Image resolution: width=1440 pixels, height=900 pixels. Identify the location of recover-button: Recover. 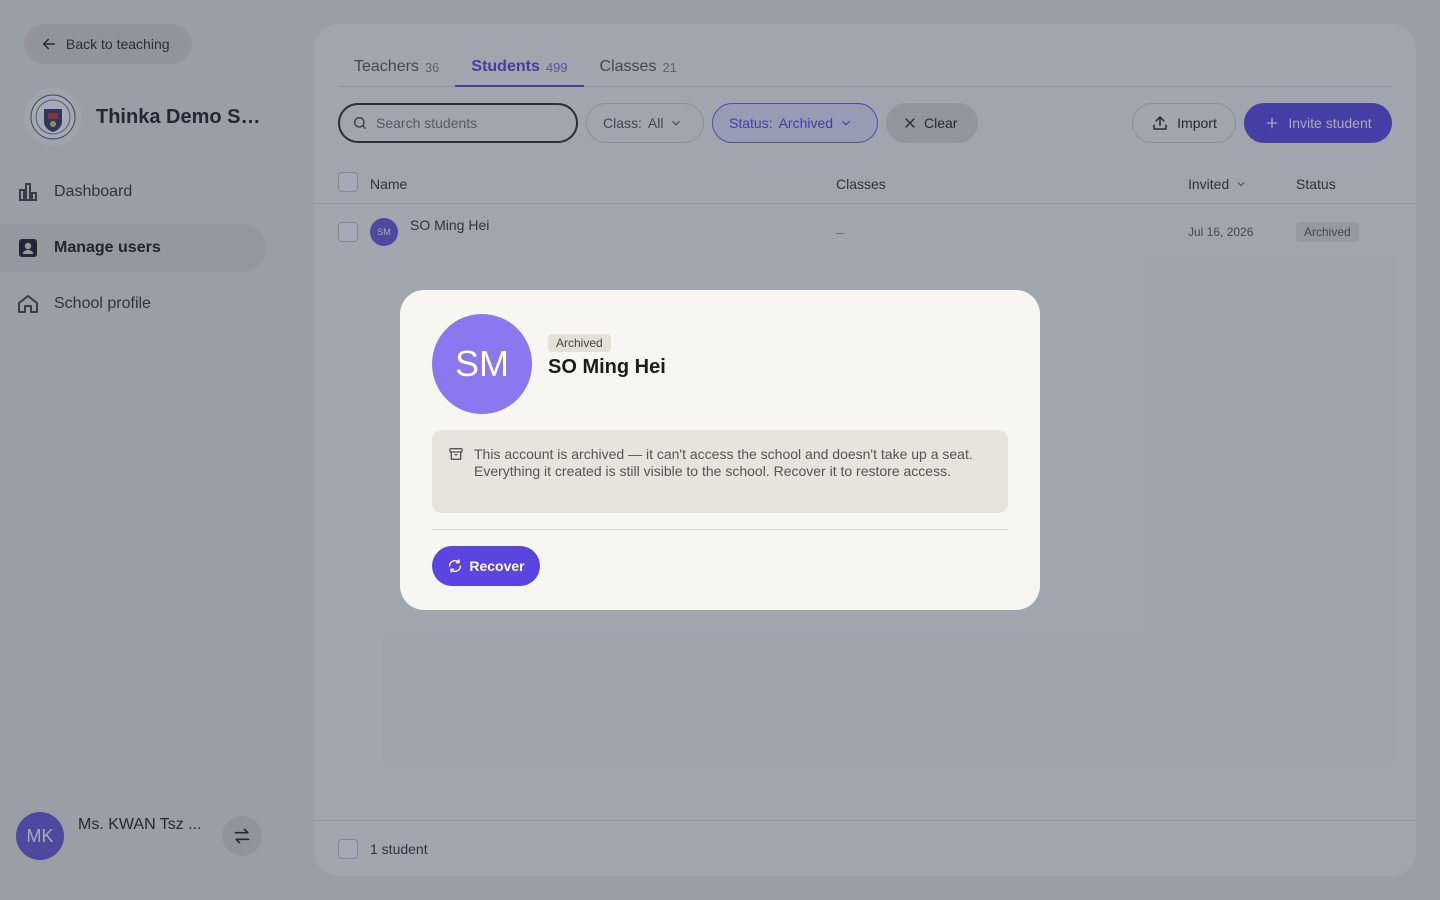
(486, 566).